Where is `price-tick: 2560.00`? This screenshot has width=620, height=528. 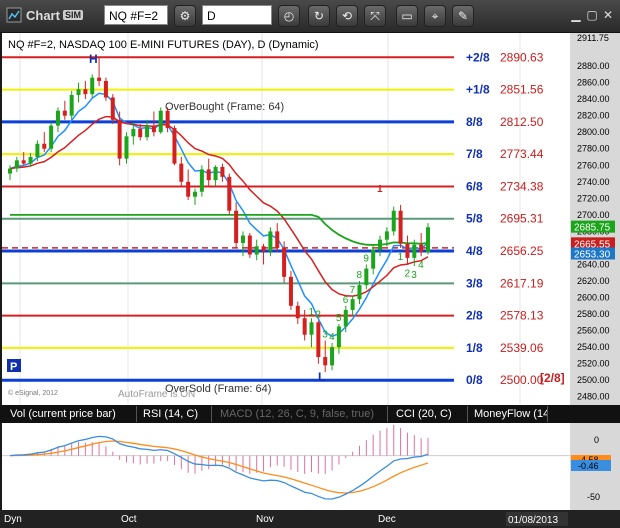
price-tick: 2560.00 is located at coordinates (593, 331).